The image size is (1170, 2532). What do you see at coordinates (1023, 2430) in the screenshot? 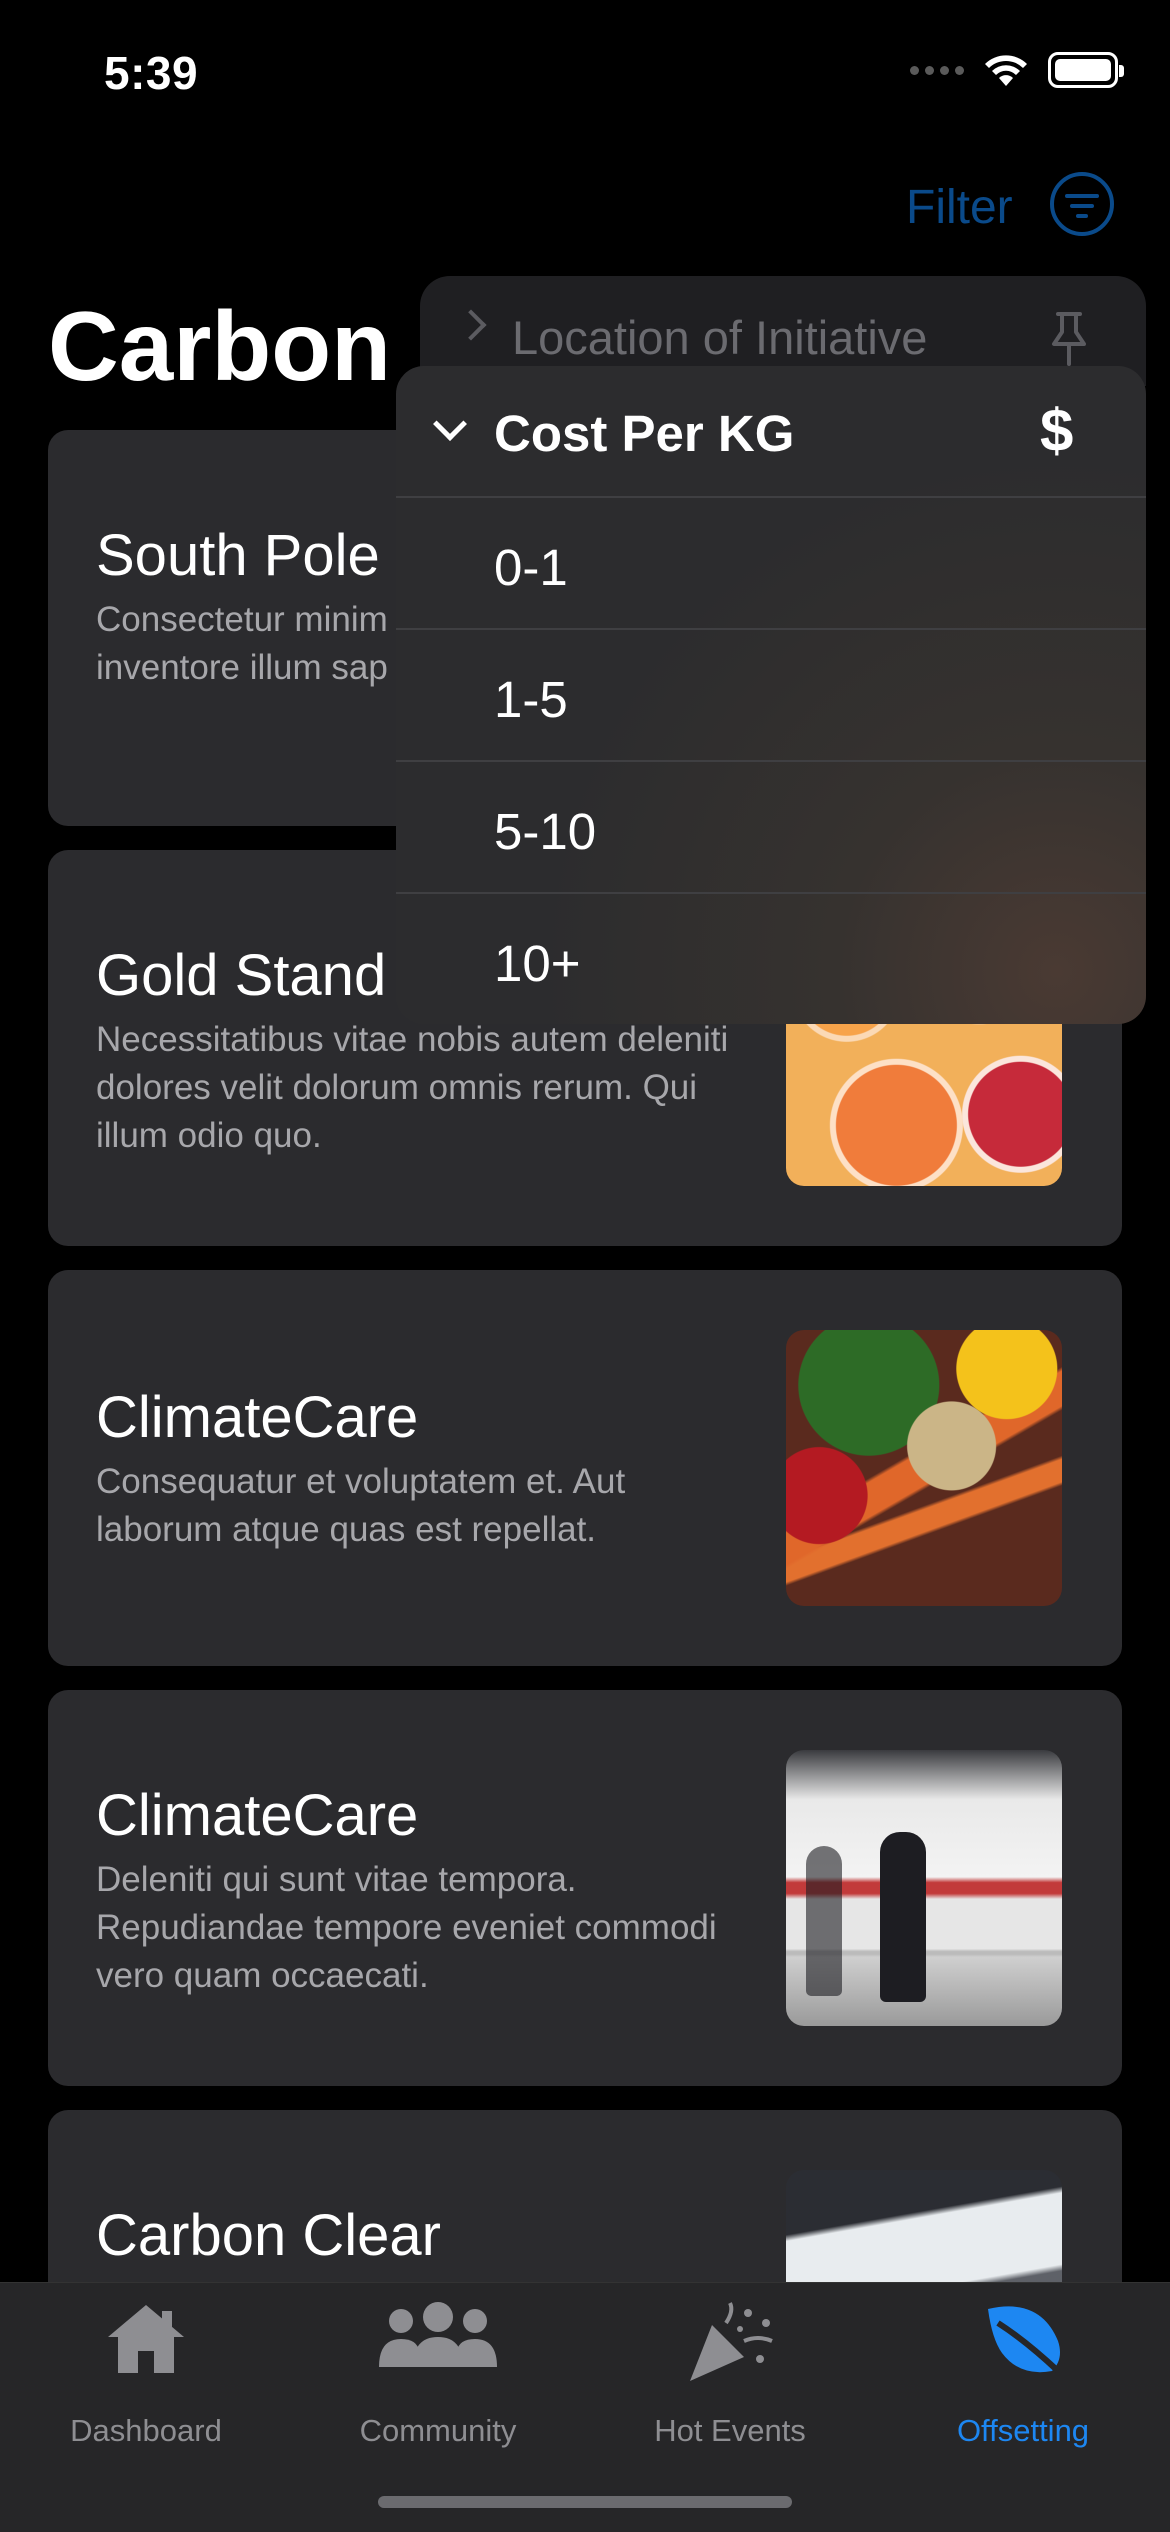
I see `tab-label: Offsetting` at bounding box center [1023, 2430].